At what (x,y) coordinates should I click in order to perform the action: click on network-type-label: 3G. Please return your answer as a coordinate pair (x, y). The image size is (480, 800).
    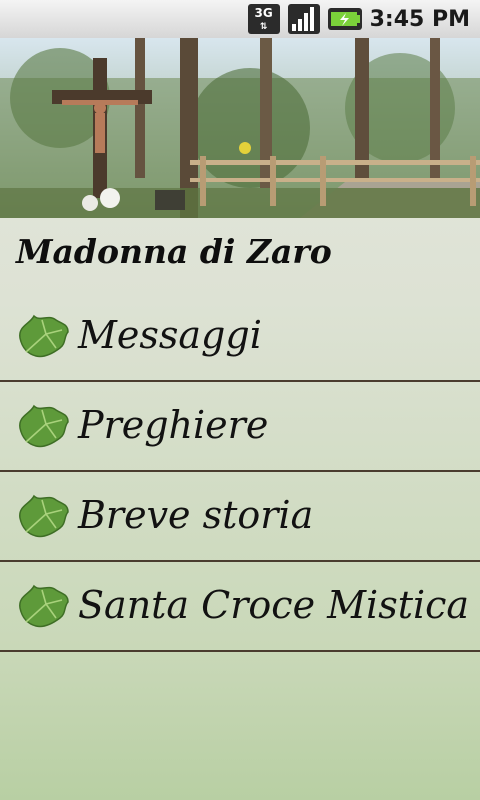
    Looking at the image, I should click on (263, 13).